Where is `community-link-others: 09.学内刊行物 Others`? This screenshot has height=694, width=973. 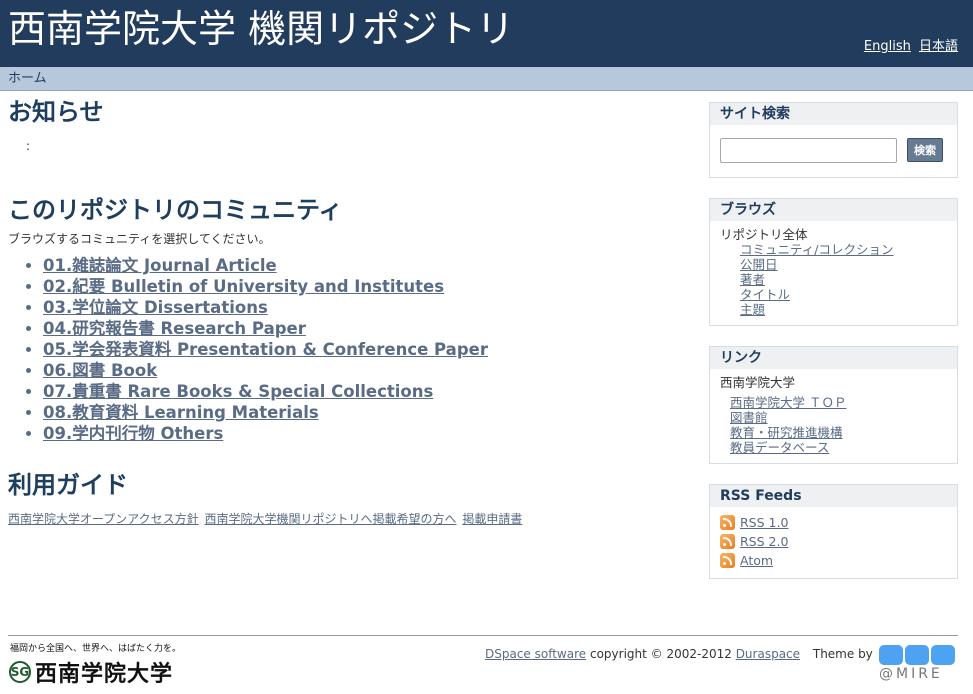 community-link-others: 09.学内刊行物 Others is located at coordinates (133, 433).